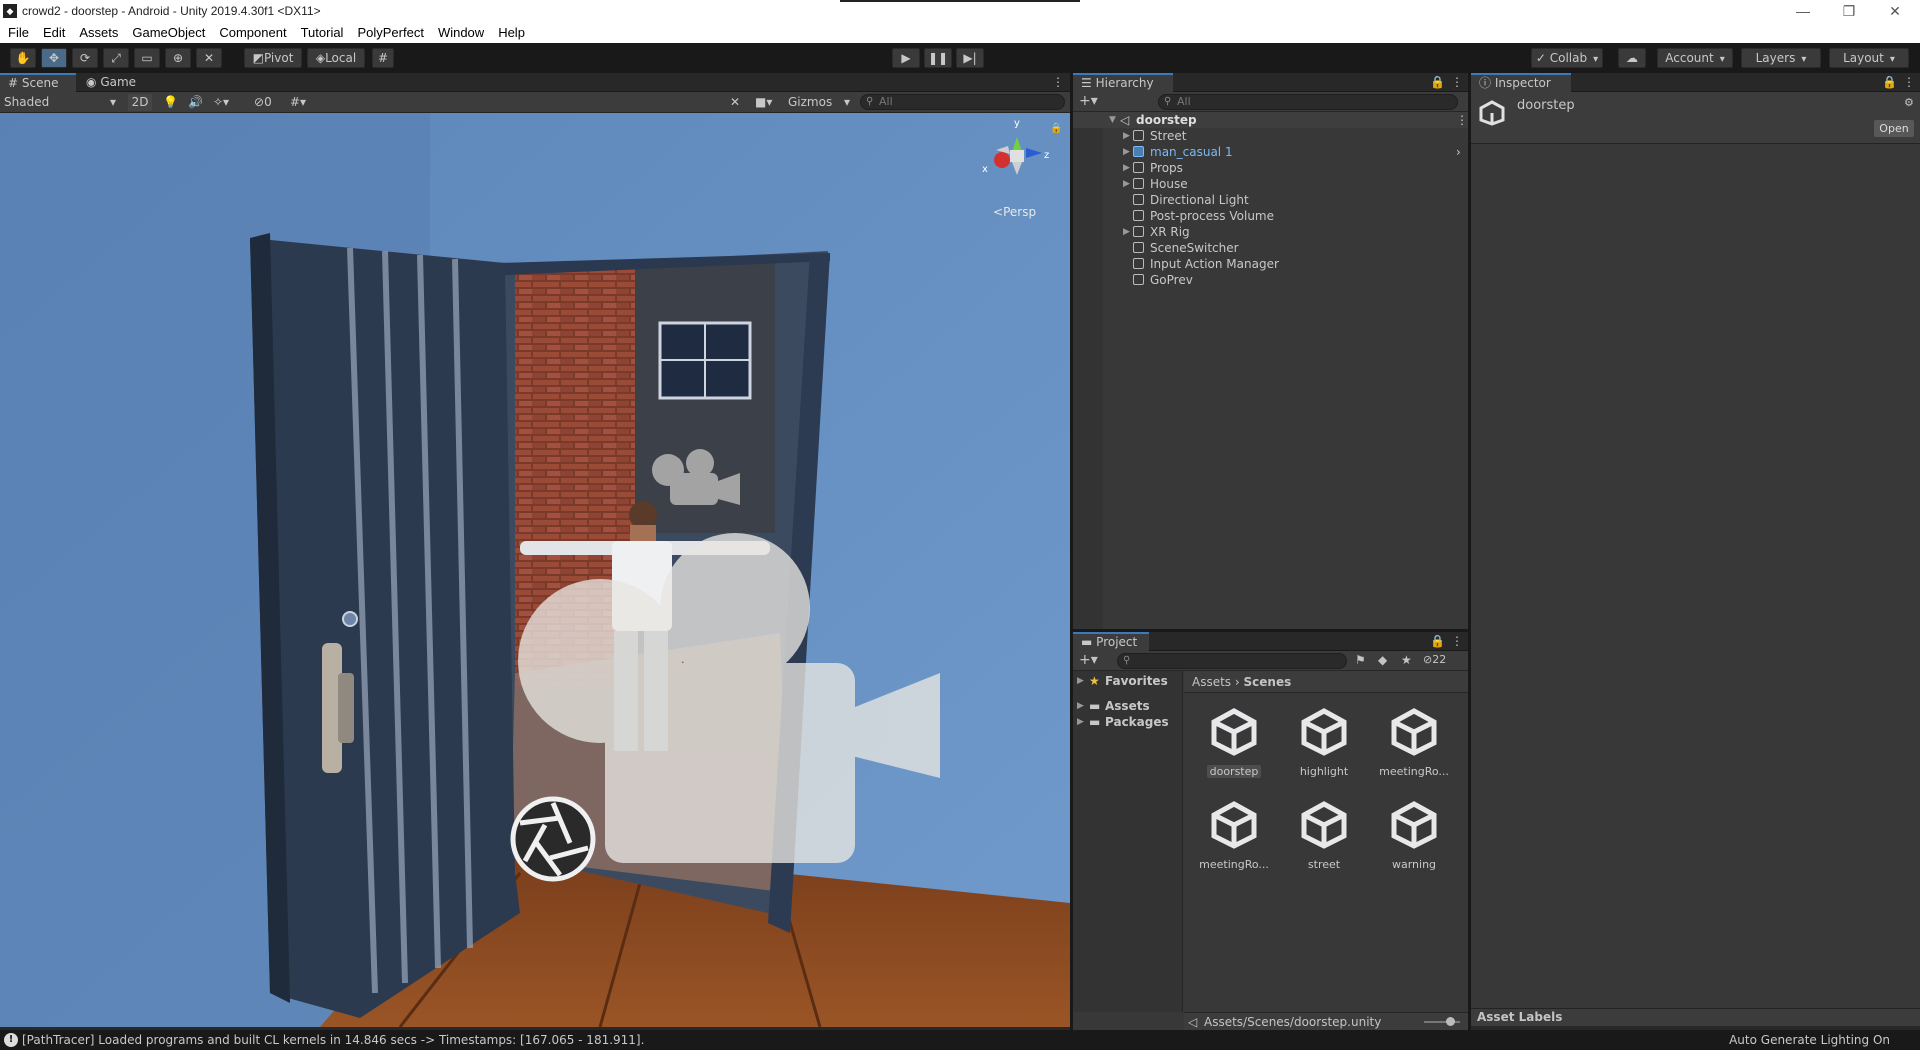 Image resolution: width=1920 pixels, height=1050 pixels. Describe the element at coordinates (1895, 11) in the screenshot. I see `close-button: ✕` at that location.